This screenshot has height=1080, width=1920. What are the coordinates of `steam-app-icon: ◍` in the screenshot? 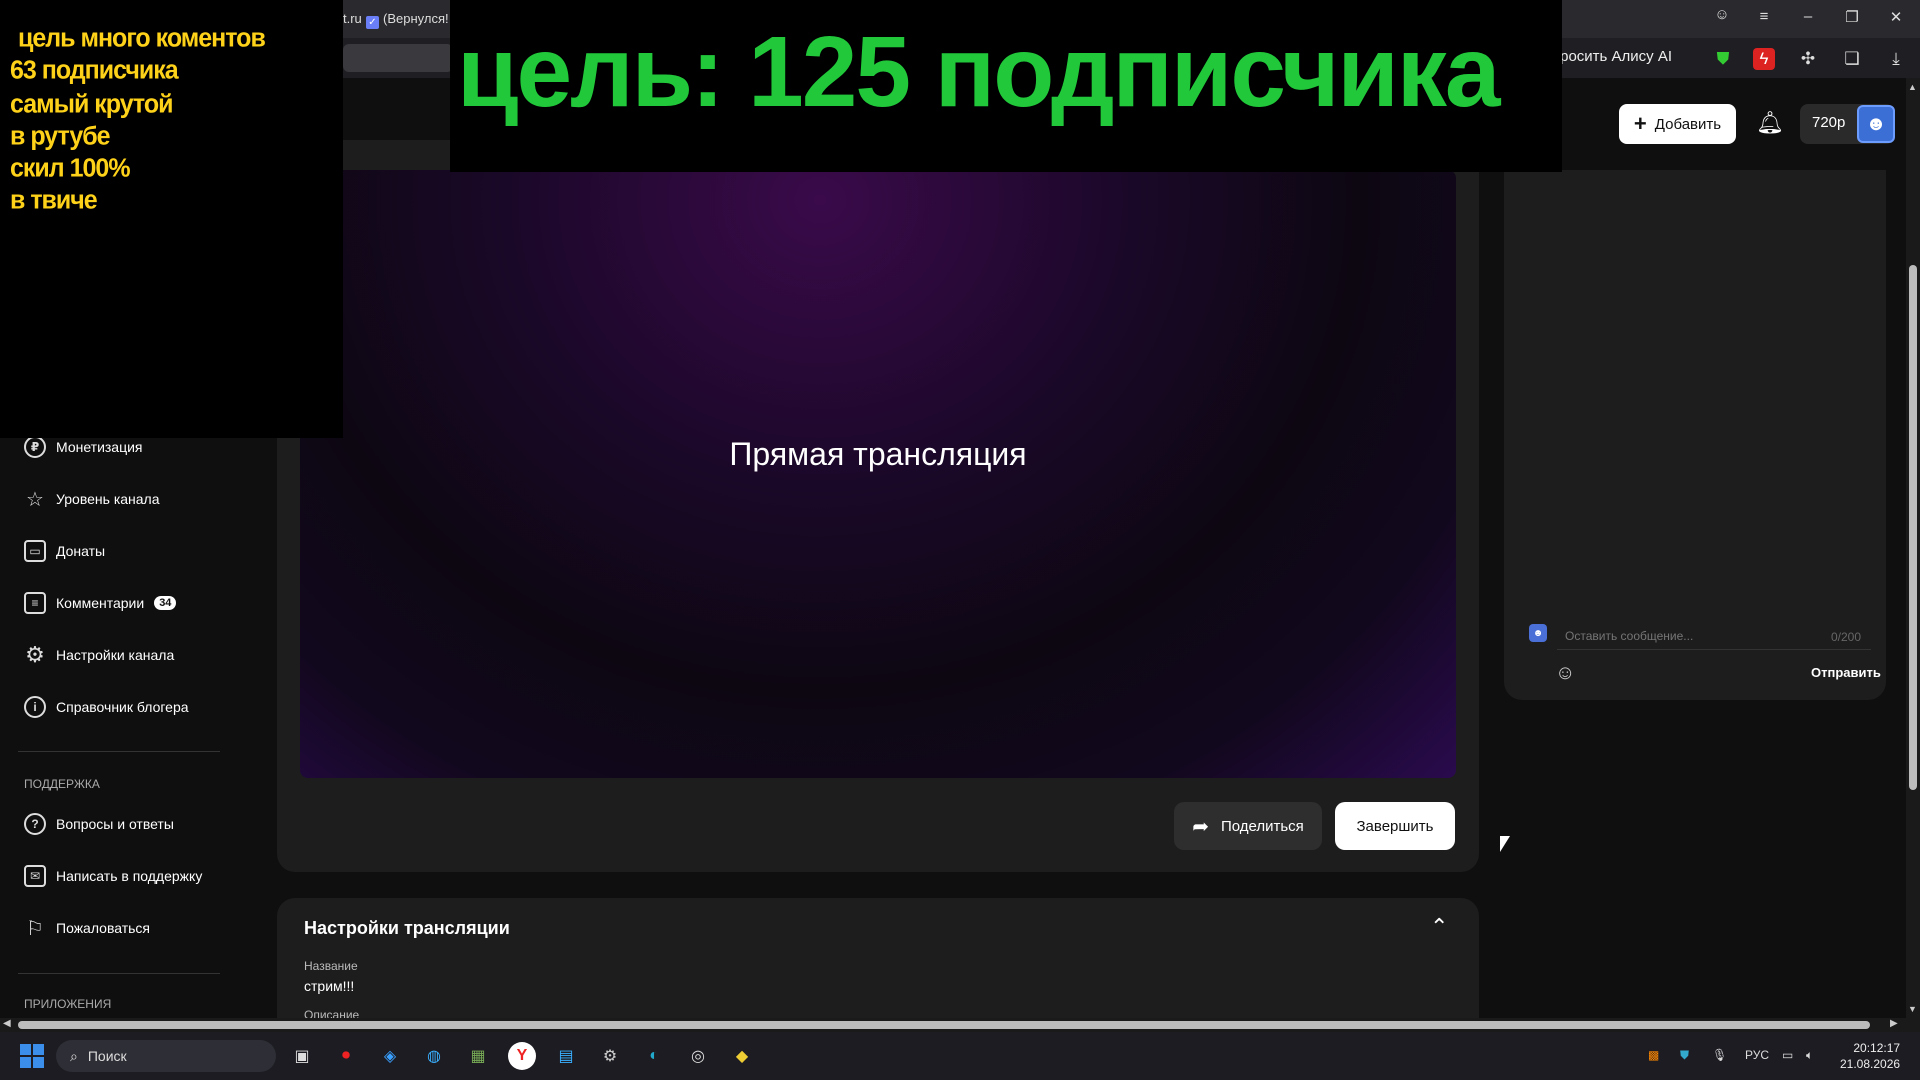 It's located at (434, 1056).